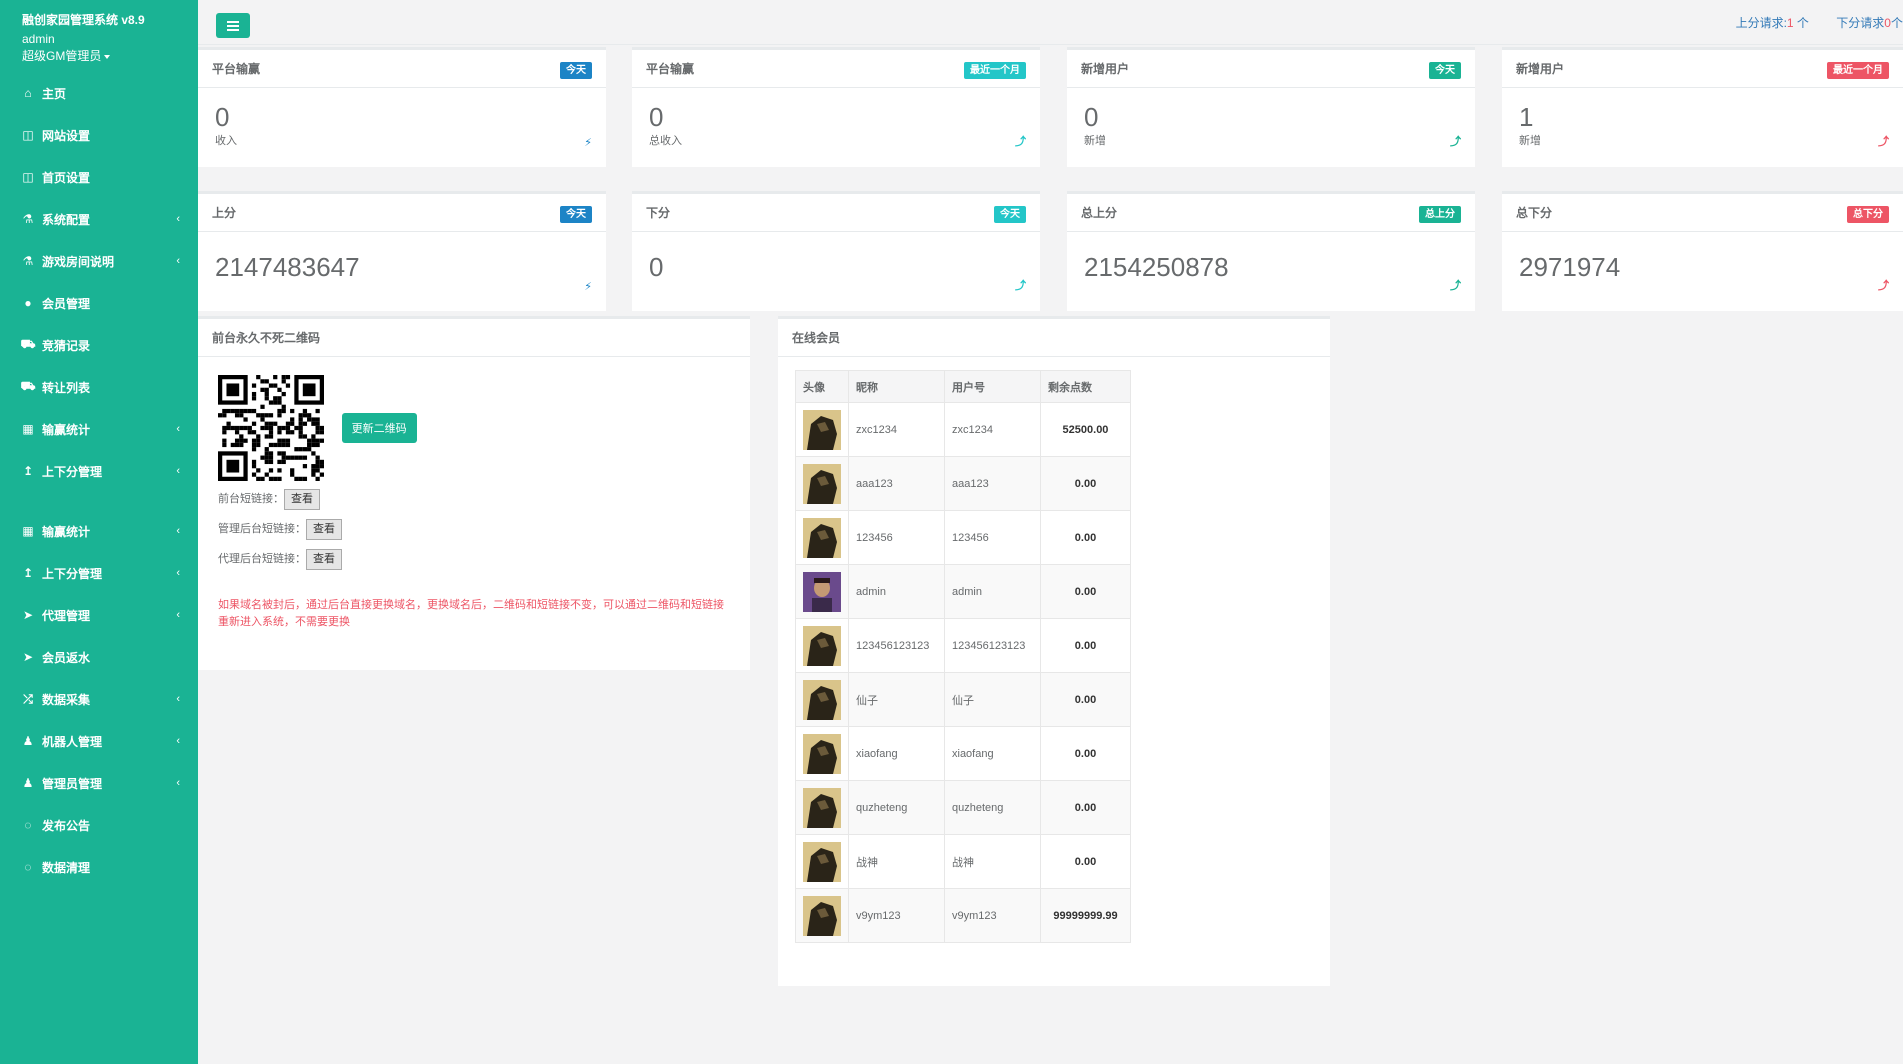 The height and width of the screenshot is (1064, 1903). I want to click on stat-subtitle: 新增, so click(1095, 141).